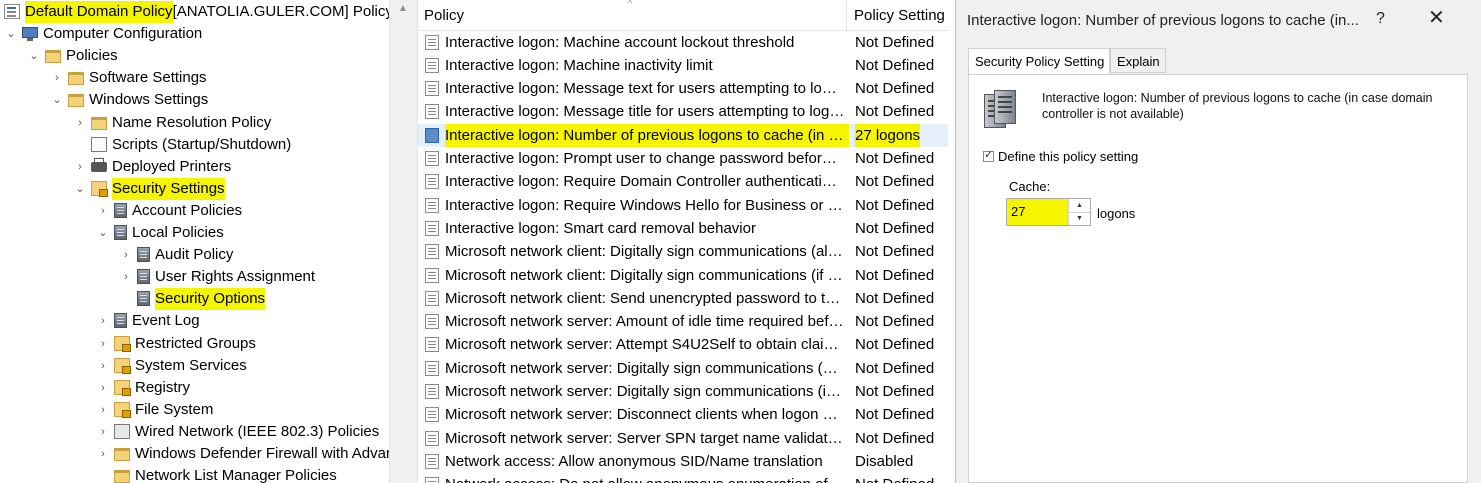  Describe the element at coordinates (171, 366) in the screenshot. I see `tree-item: › System Services` at that location.